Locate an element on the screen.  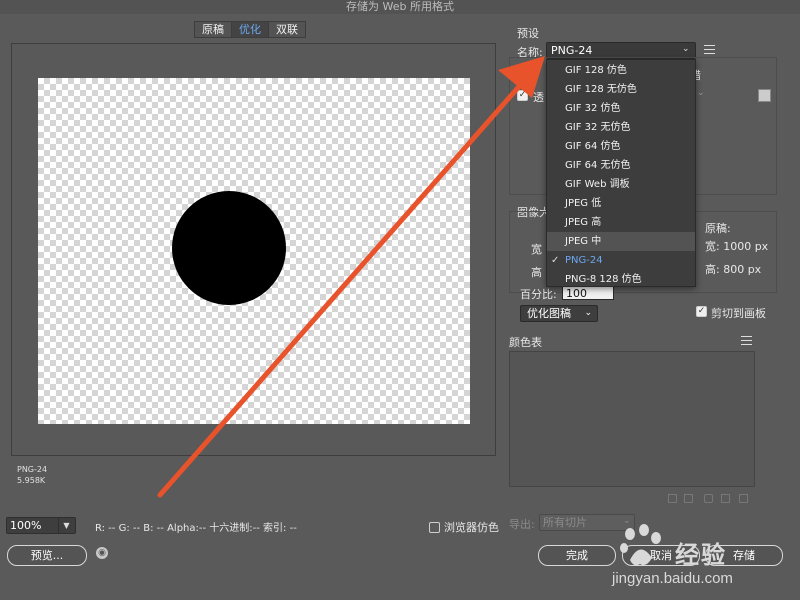
preview-format: PNG-24 is located at coordinates (32, 469).